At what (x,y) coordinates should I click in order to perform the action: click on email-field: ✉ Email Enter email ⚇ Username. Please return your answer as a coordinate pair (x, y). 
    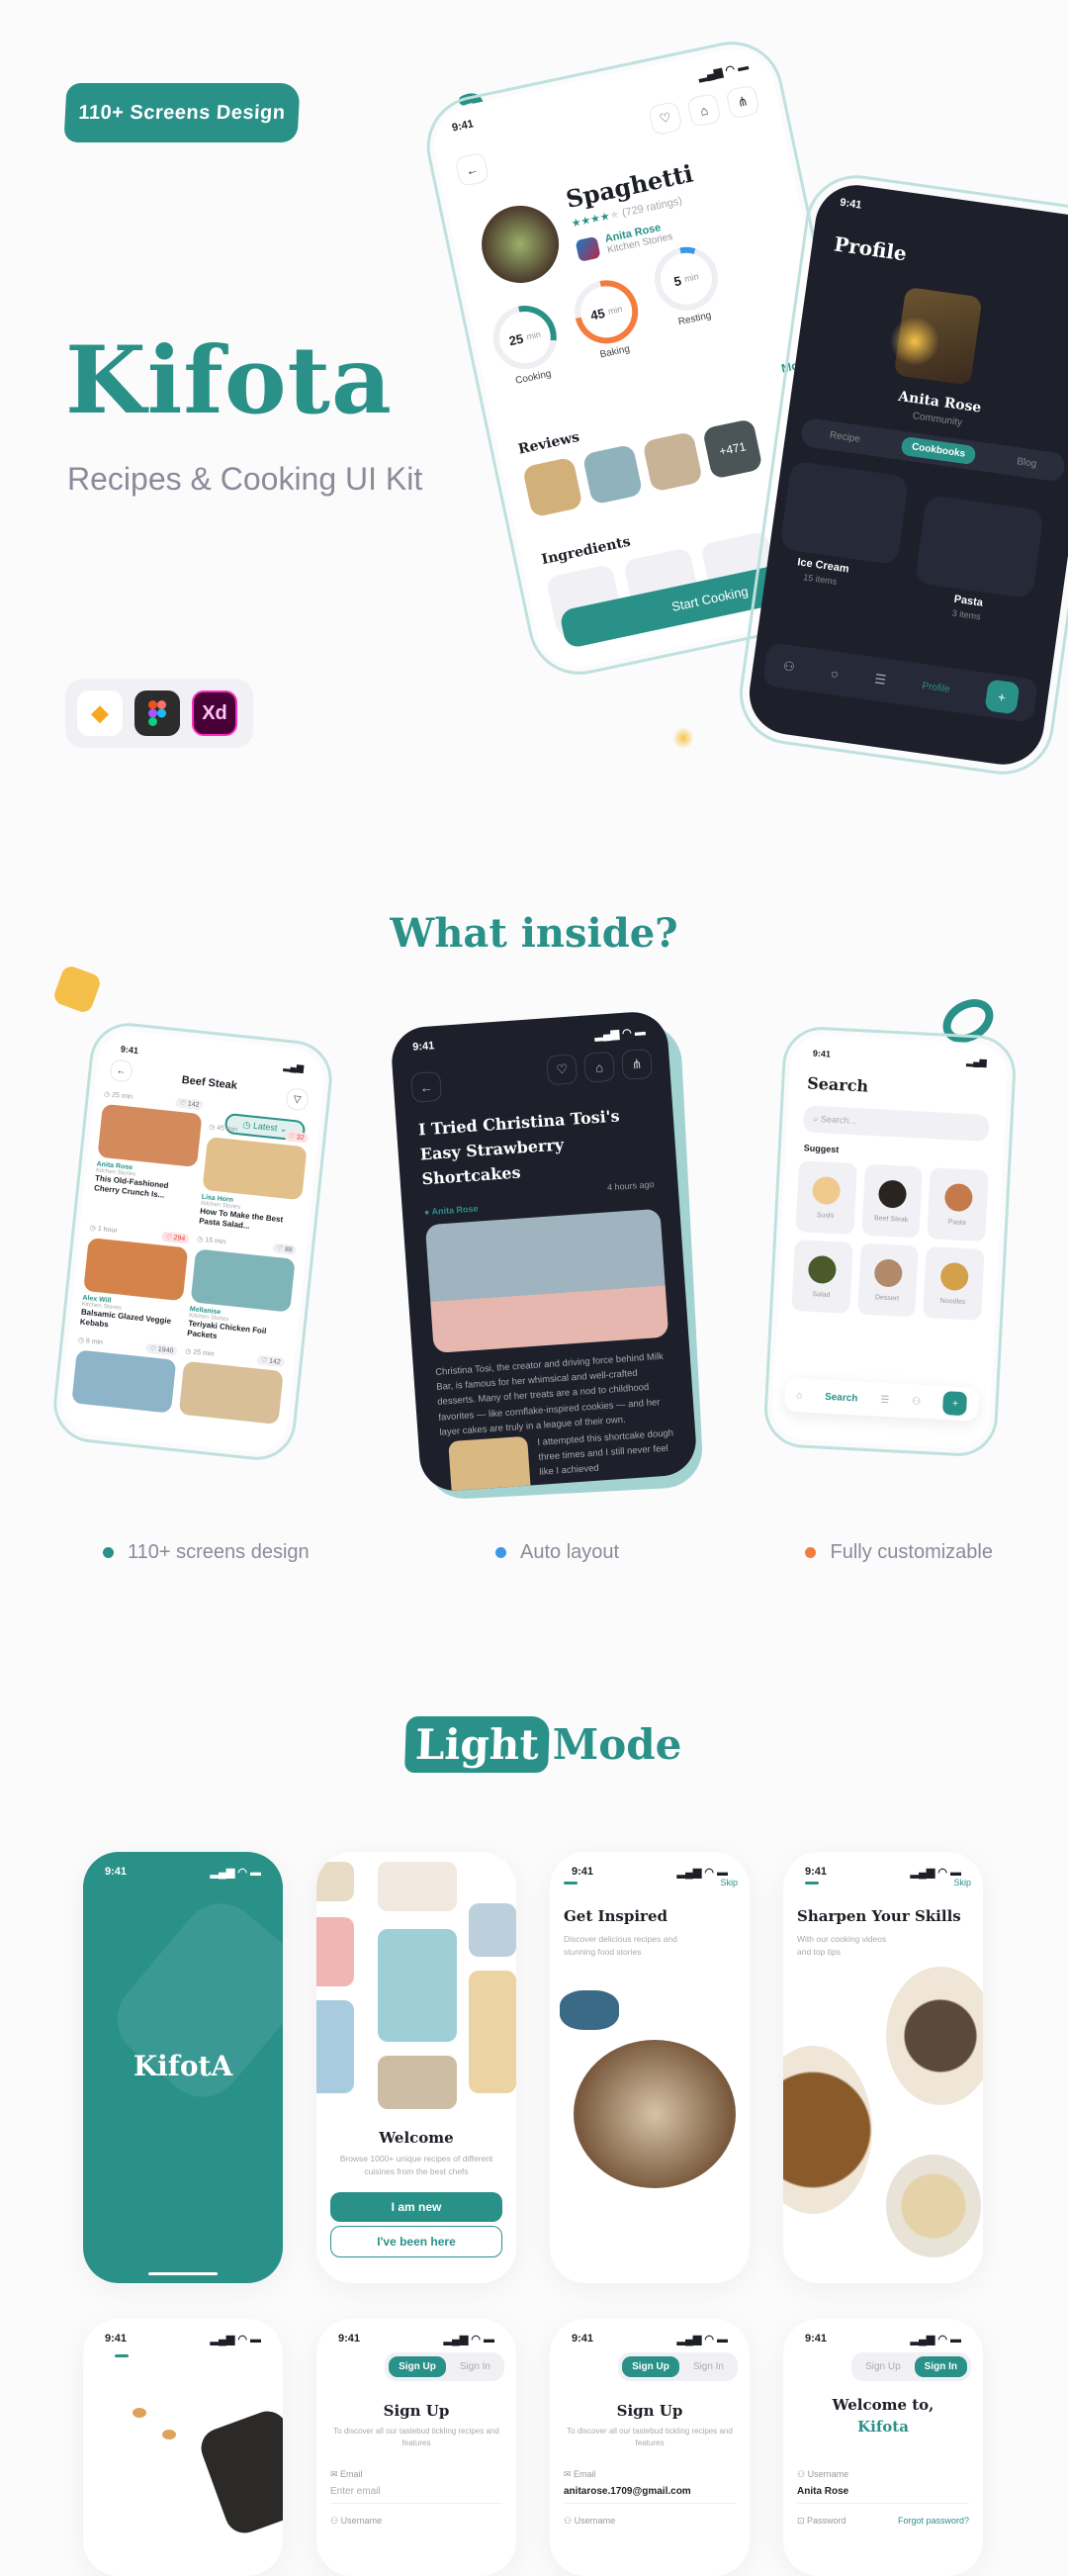
    Looking at the image, I should click on (416, 2492).